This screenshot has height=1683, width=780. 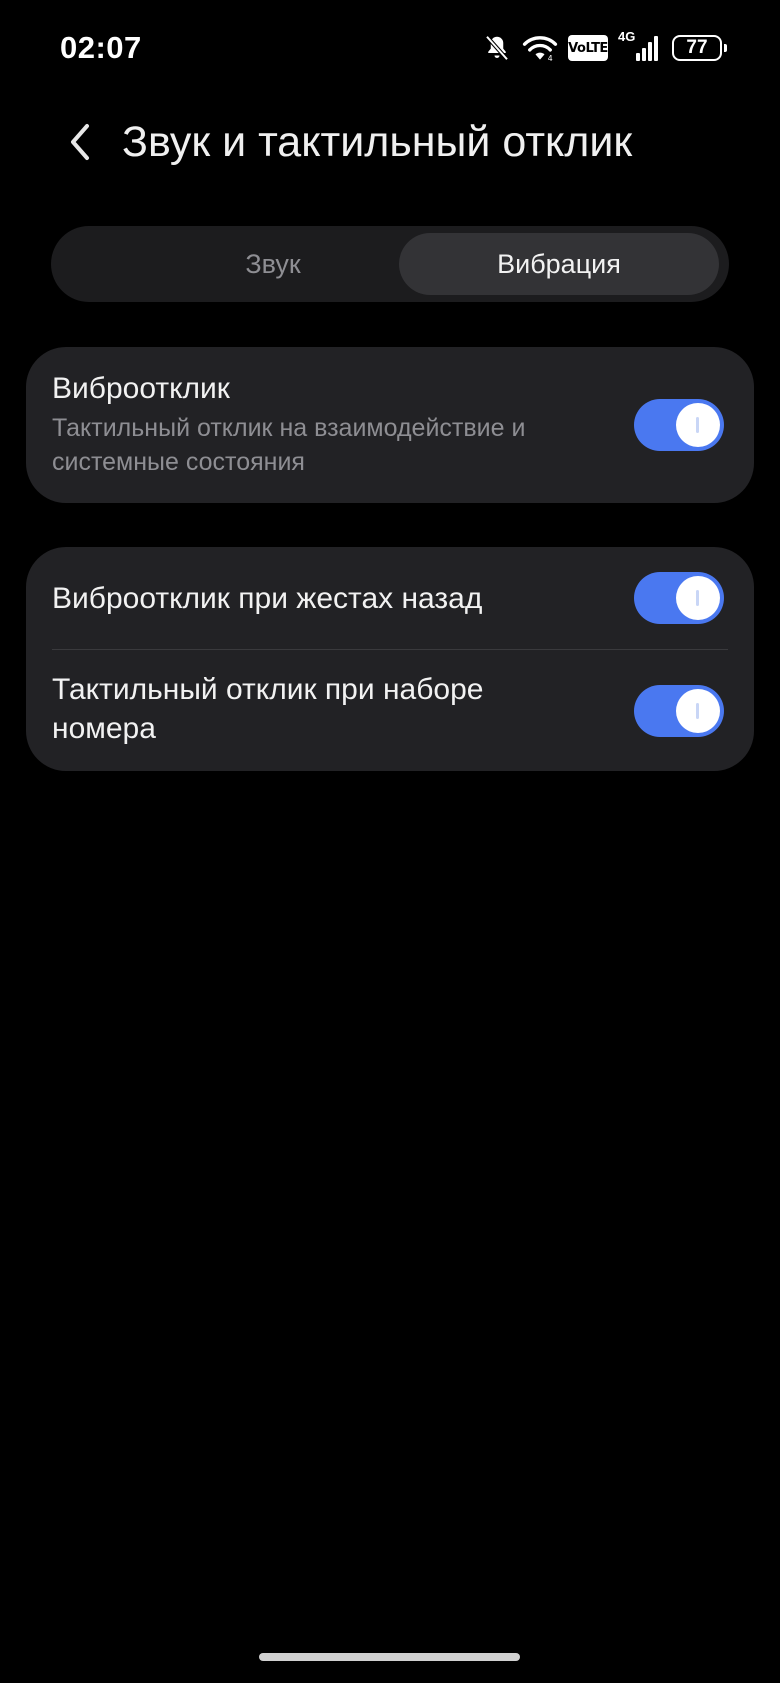 What do you see at coordinates (141, 388) in the screenshot?
I see `haptic-feedback-title: Виброотклик` at bounding box center [141, 388].